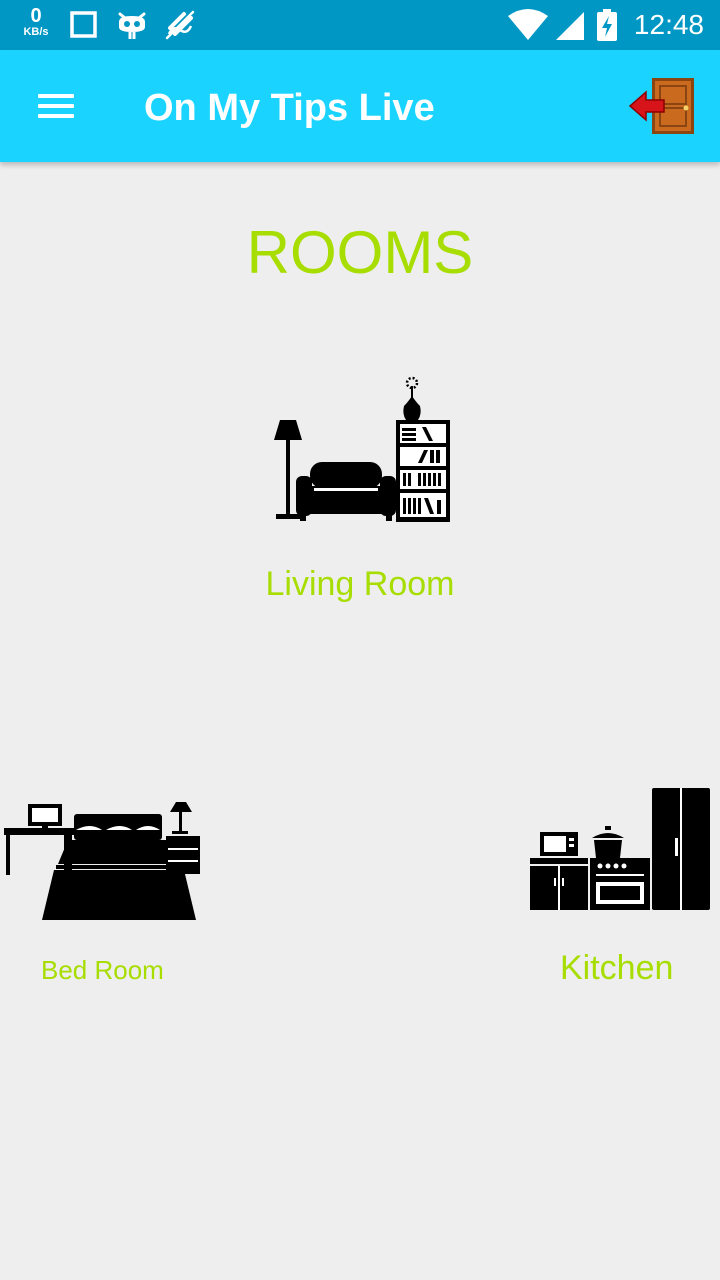  What do you see at coordinates (661, 106) in the screenshot?
I see `exit-door-icon` at bounding box center [661, 106].